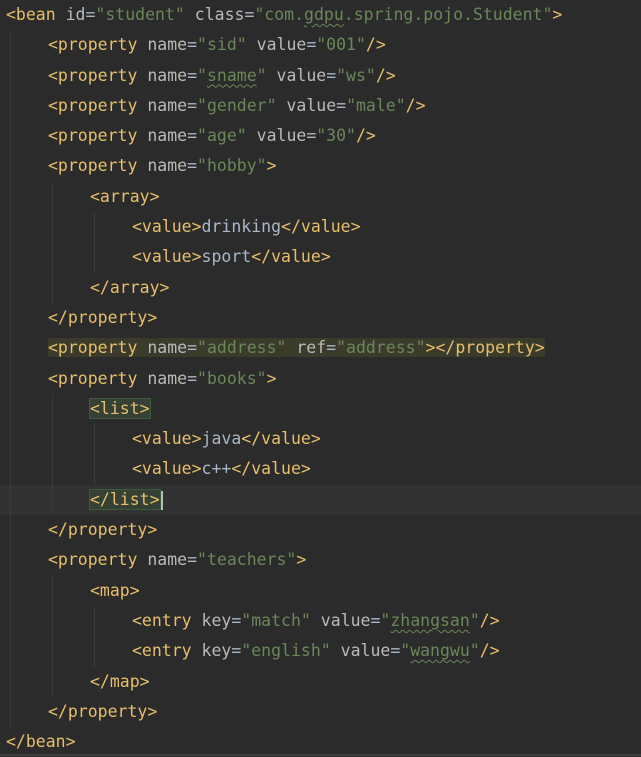  I want to click on code-line: <property name="sname" value="ws"/>, so click(320, 75).